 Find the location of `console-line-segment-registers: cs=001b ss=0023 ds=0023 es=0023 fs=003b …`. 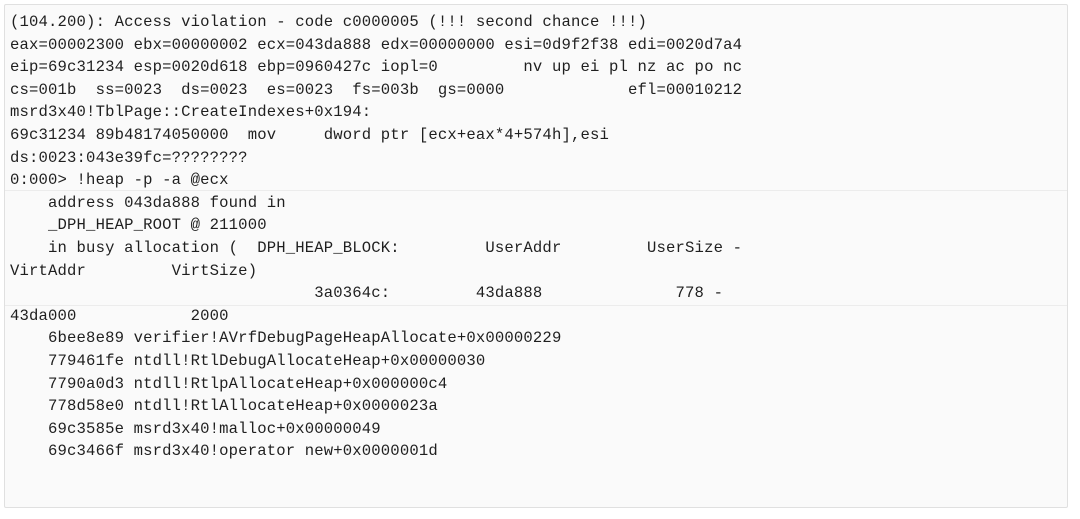

console-line-segment-registers: cs=001b ss=0023 ds=0023 es=0023 fs=003b … is located at coordinates (376, 89).